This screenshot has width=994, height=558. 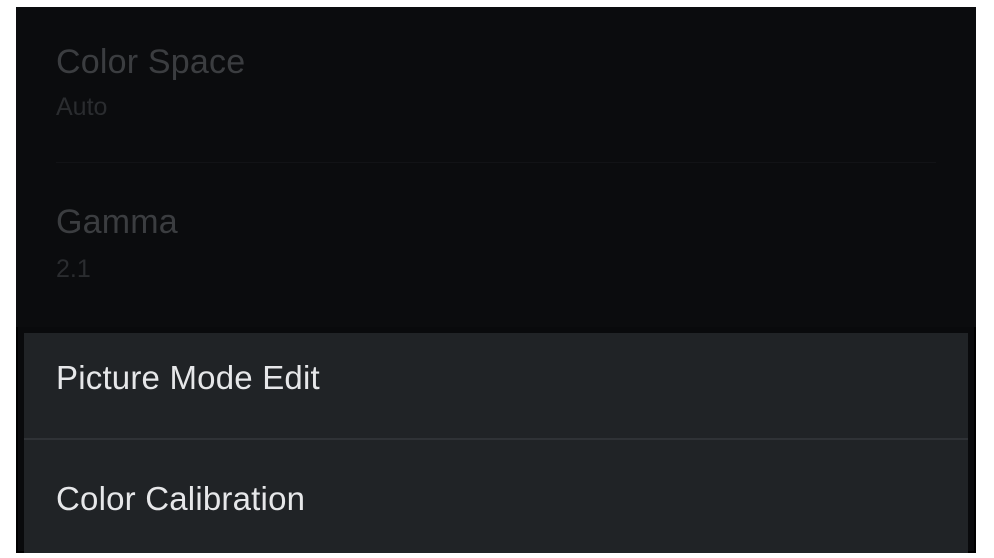 What do you see at coordinates (496, 162) in the screenshot?
I see `divider` at bounding box center [496, 162].